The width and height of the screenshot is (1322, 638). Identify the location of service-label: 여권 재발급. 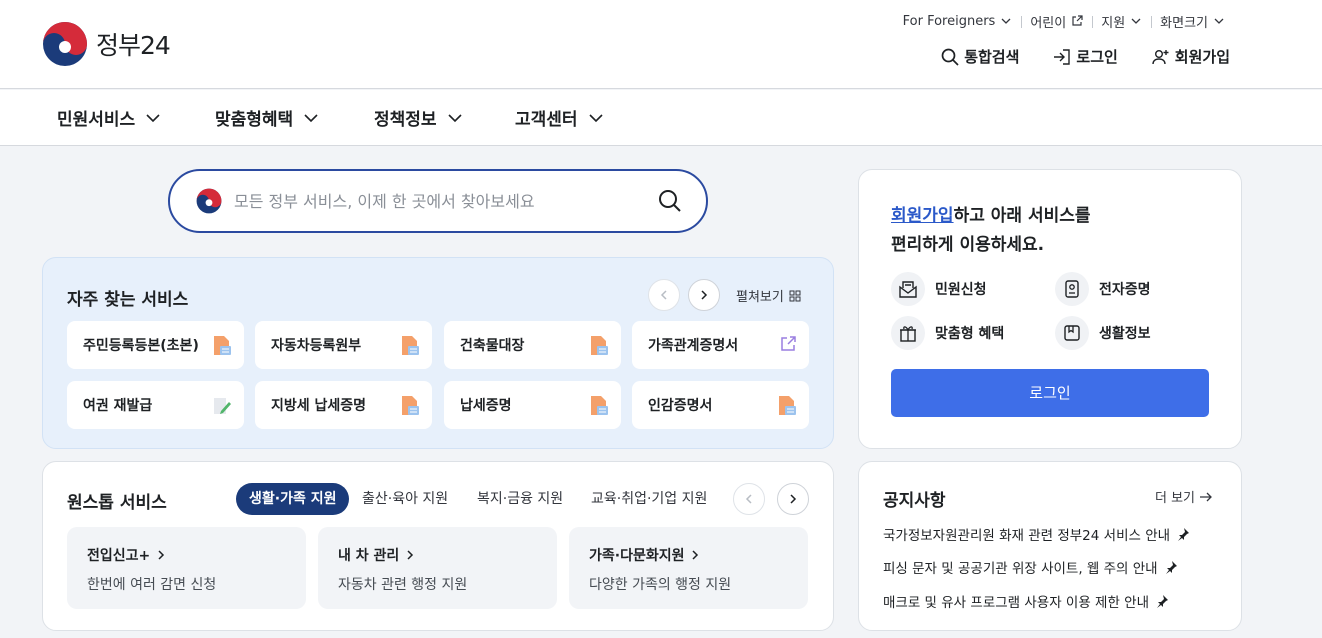
(118, 406).